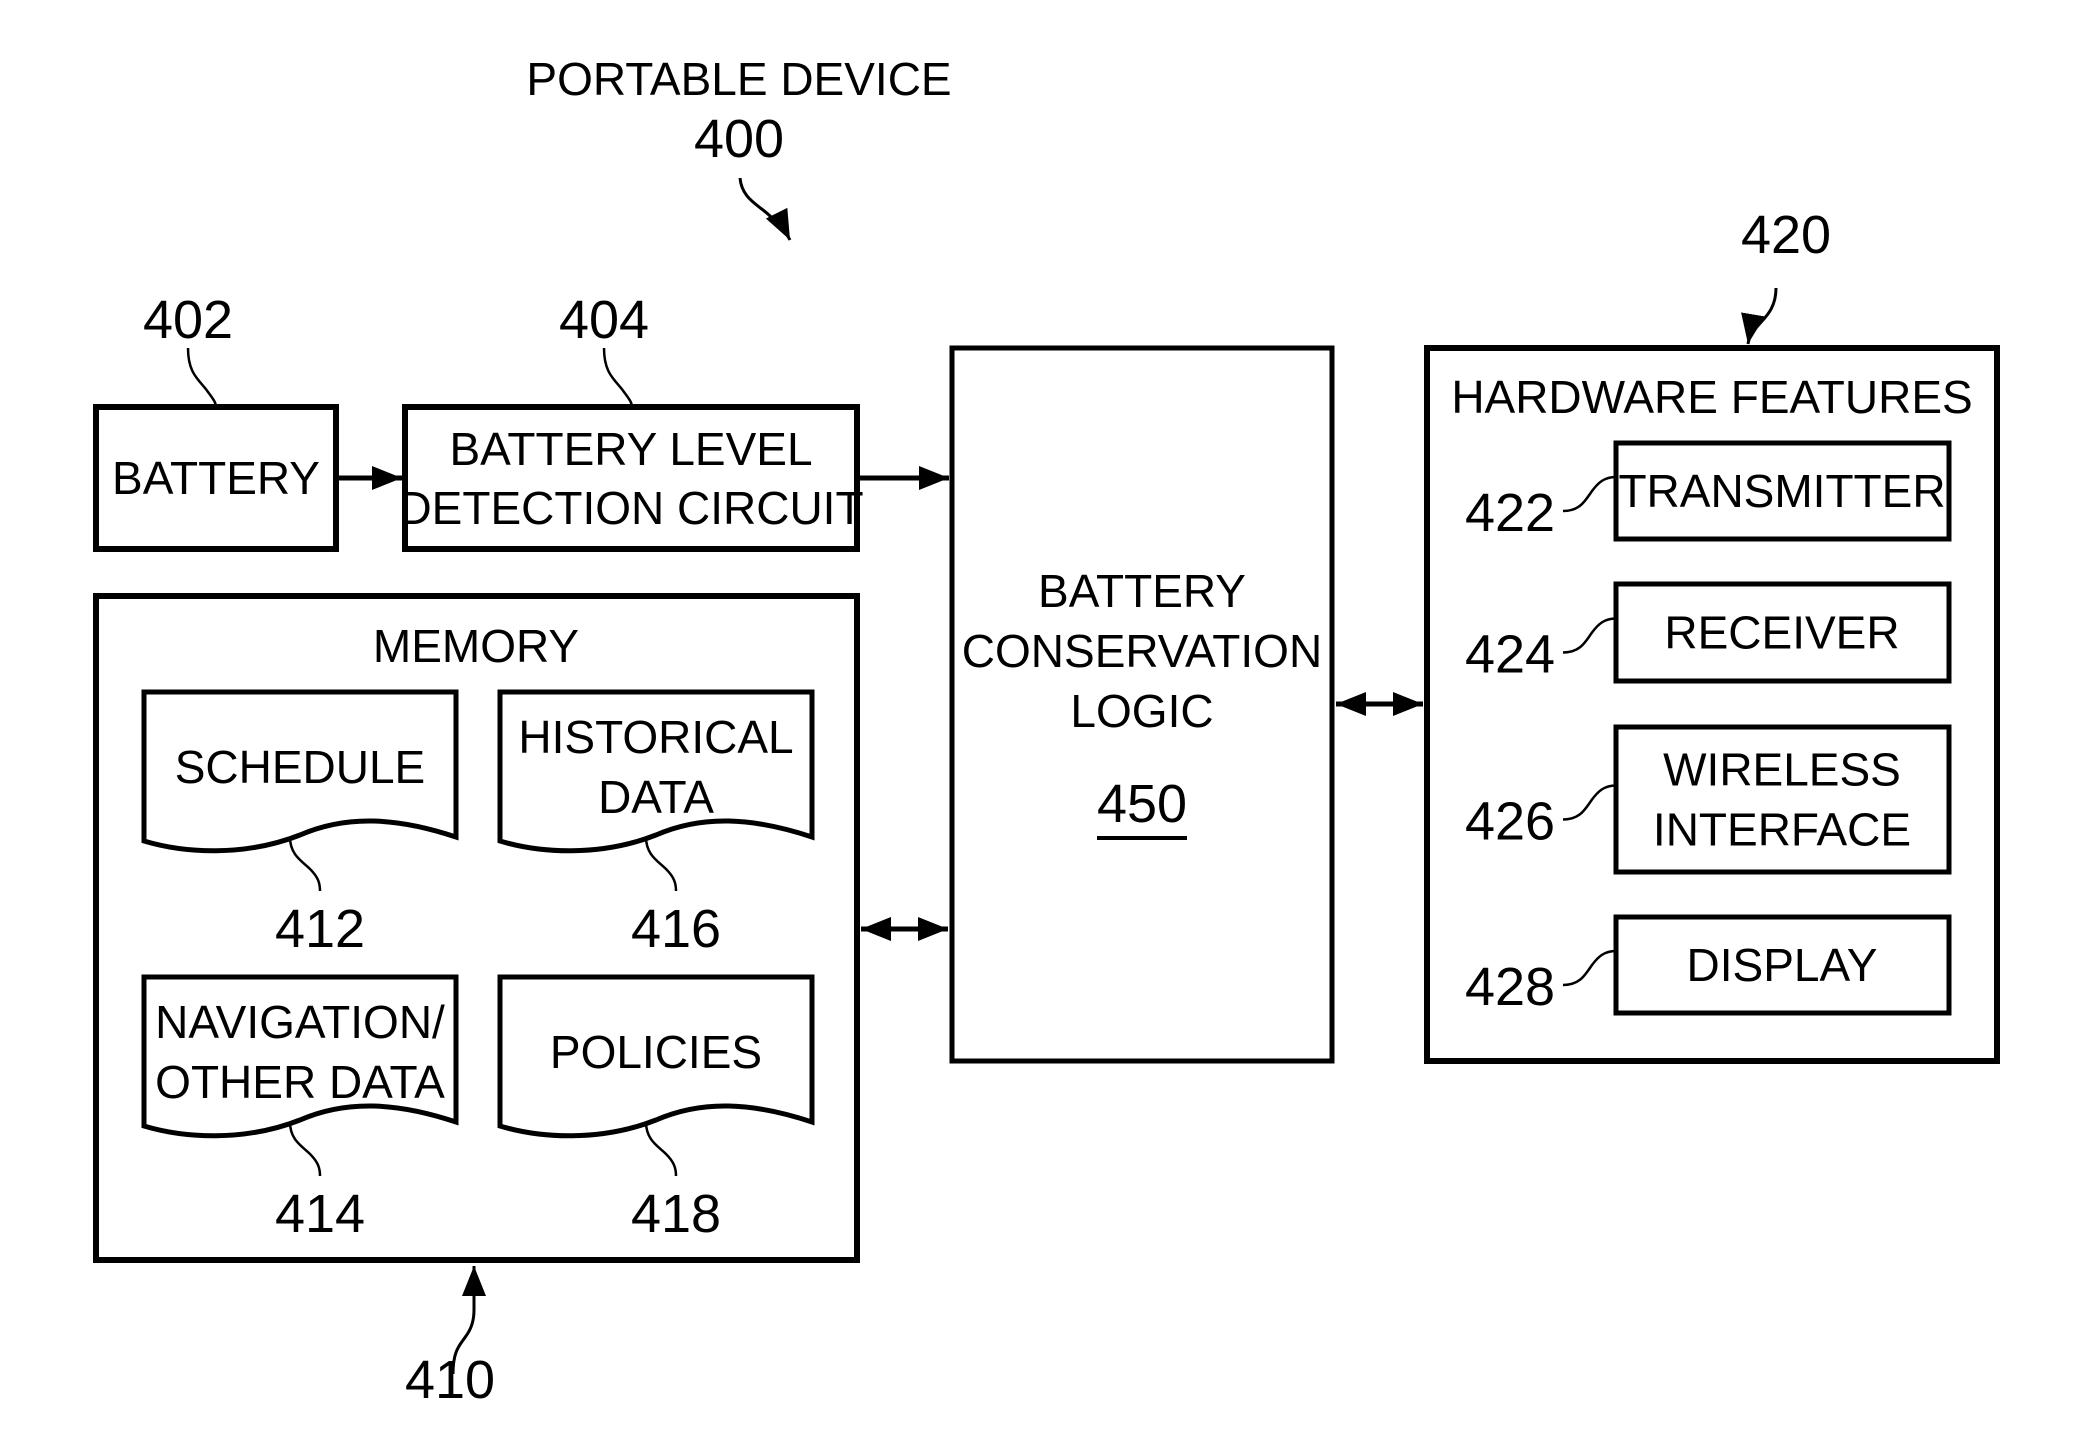 The image size is (2078, 1454). I want to click on document-ref: 414, so click(320, 1214).